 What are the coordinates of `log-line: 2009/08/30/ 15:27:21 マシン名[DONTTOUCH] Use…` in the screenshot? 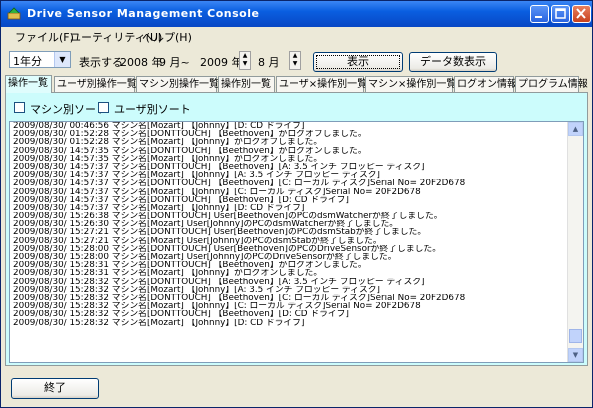 It's located at (291, 232).